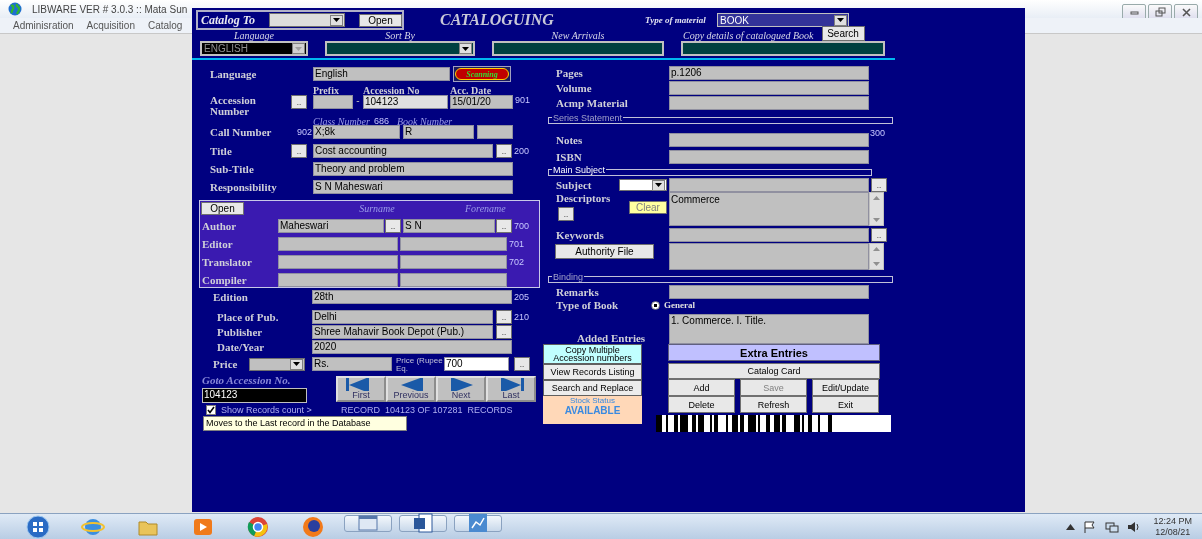  What do you see at coordinates (423, 523) in the screenshot?
I see `document-icon` at bounding box center [423, 523].